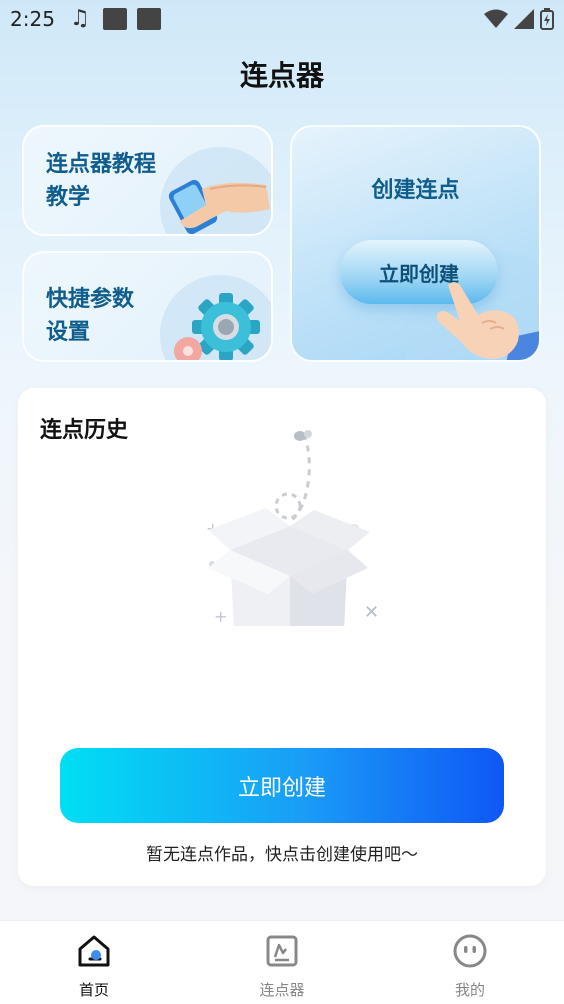  Describe the element at coordinates (80, 18) in the screenshot. I see `music-note-icon: ♫` at that location.